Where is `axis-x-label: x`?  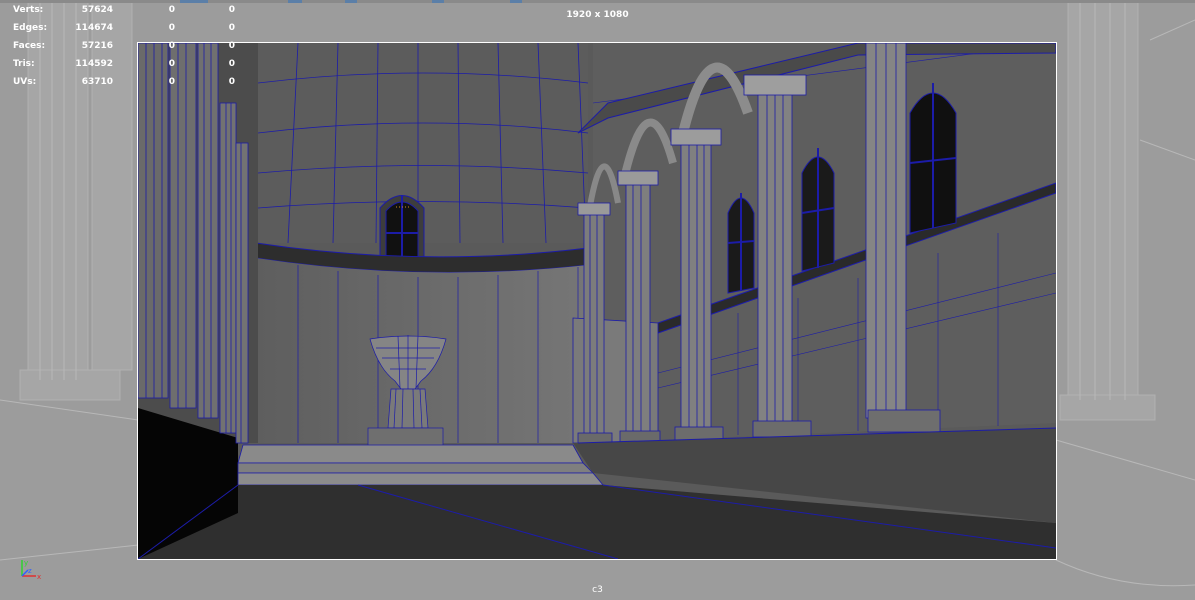 axis-x-label: x is located at coordinates (39, 577).